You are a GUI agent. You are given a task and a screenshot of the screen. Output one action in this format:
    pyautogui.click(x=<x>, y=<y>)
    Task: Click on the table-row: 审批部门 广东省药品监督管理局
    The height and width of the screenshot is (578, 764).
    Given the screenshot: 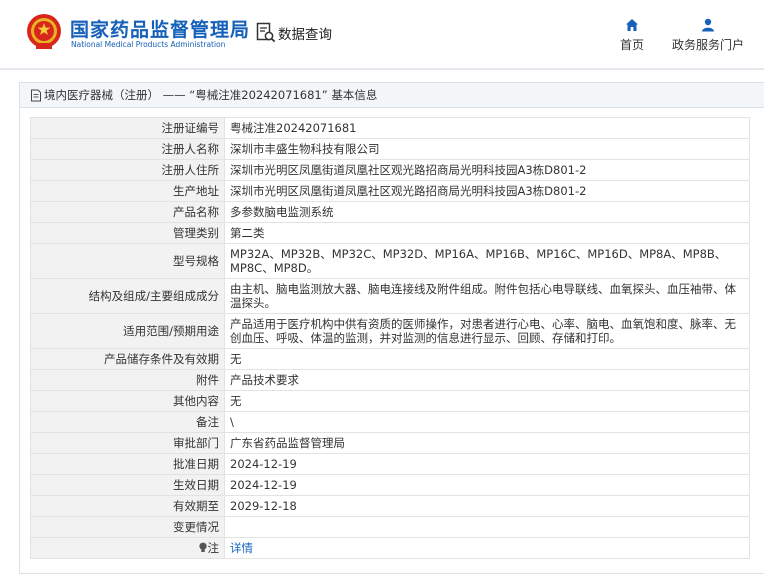 What is the action you would take?
    pyautogui.click(x=390, y=443)
    